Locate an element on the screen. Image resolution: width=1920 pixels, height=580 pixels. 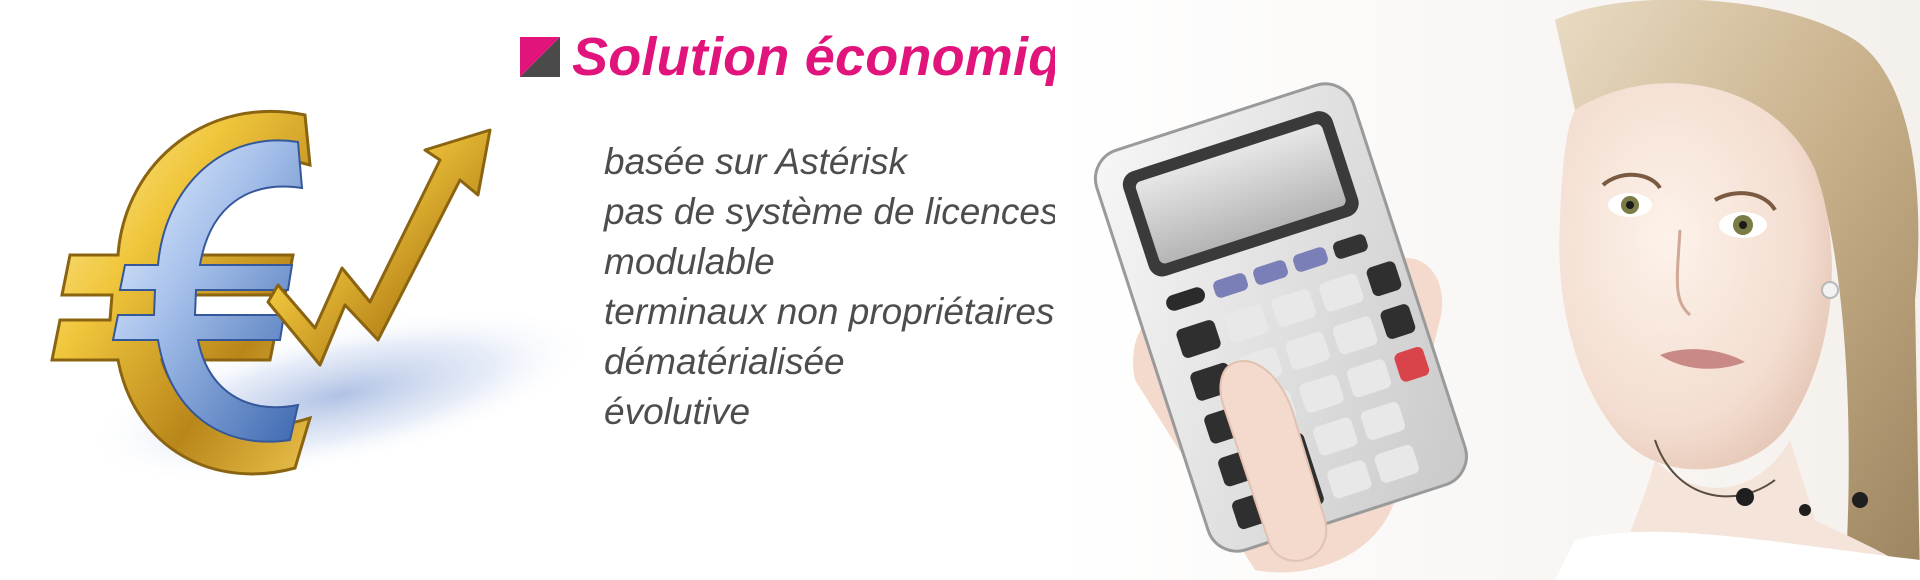
feature-item: pas de système de licences is located at coordinates (831, 211).